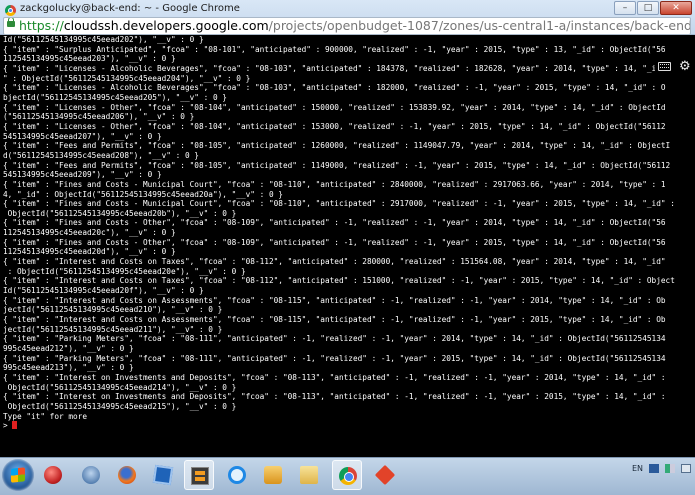 The width and height of the screenshot is (695, 495). I want to click on ruby-icon, so click(53, 475).